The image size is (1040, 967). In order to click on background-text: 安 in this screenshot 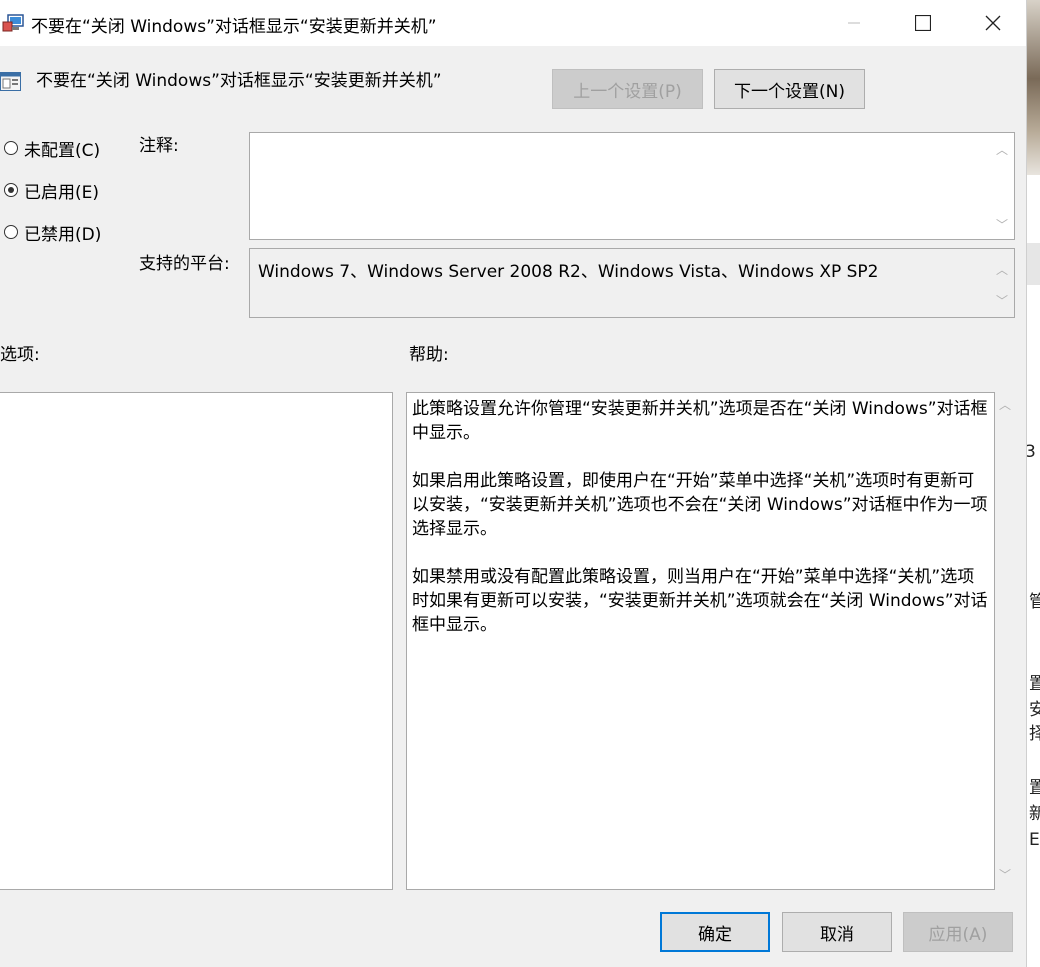, I will do `click(1034, 710)`.